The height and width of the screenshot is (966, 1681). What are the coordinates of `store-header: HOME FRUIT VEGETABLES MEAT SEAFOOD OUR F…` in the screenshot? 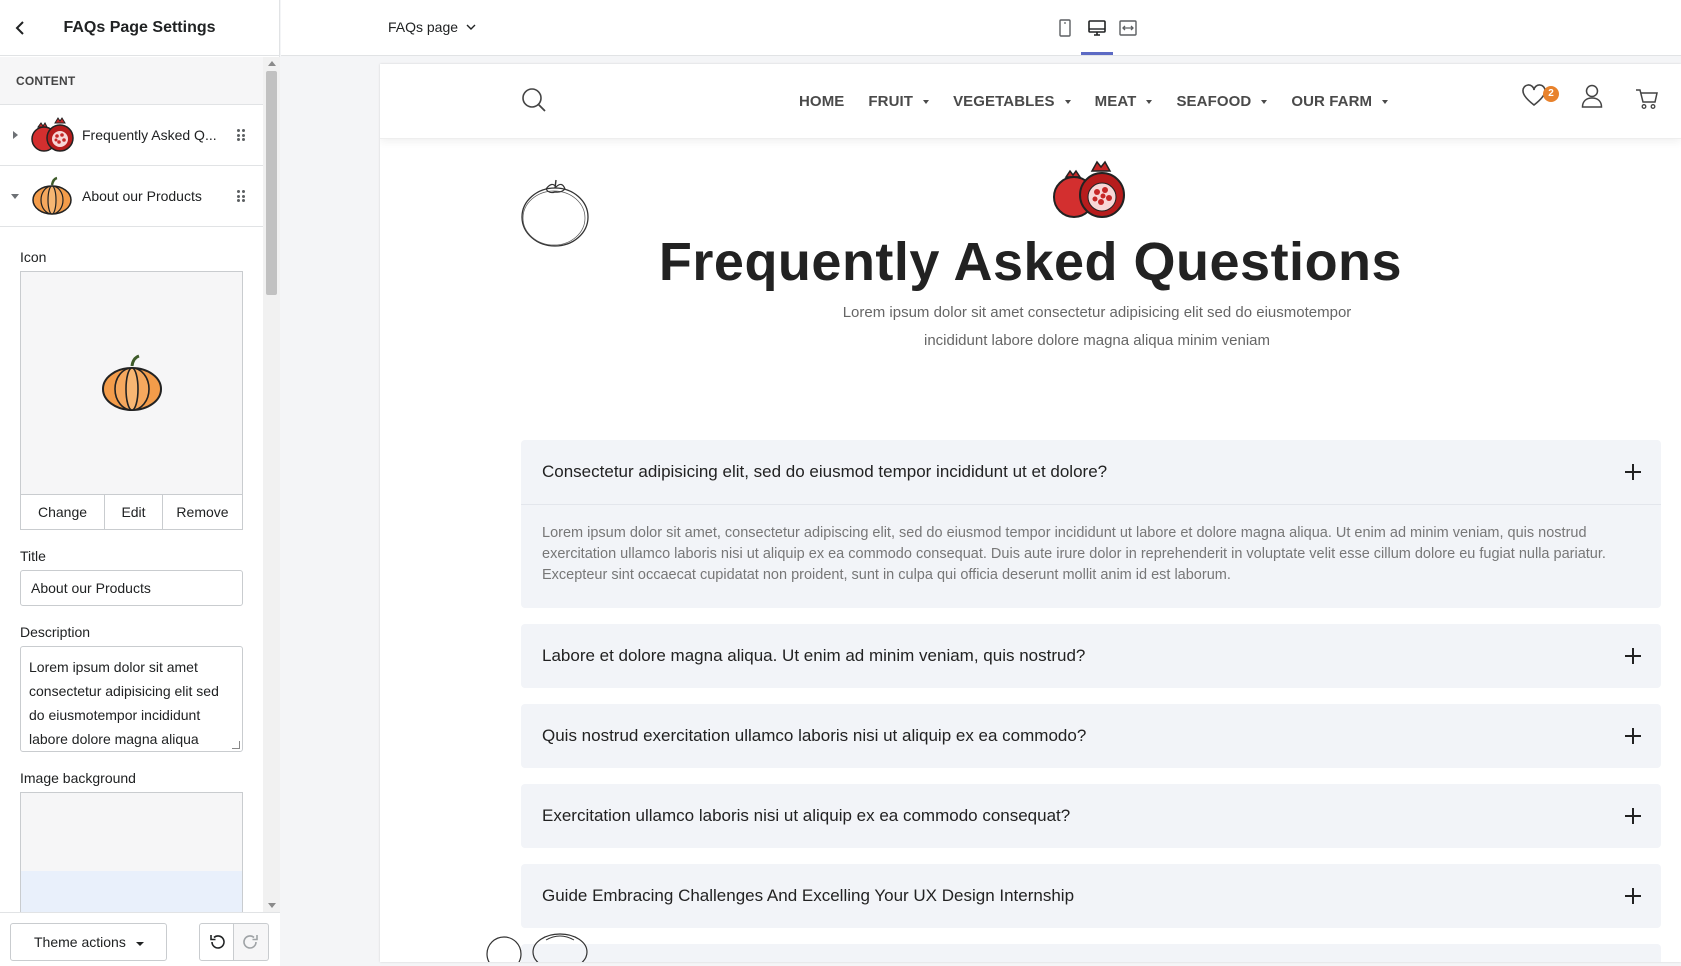 It's located at (1030, 101).